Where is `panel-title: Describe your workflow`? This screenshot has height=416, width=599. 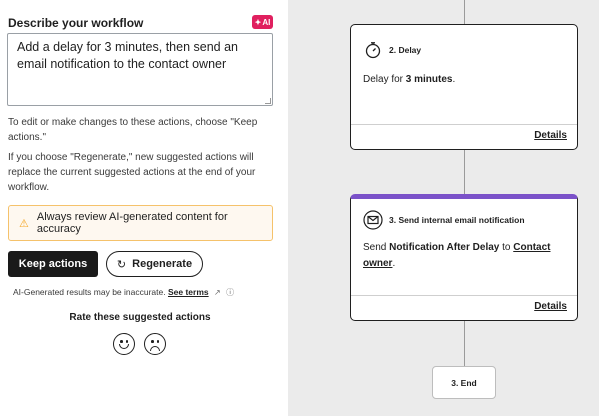
panel-title: Describe your workflow is located at coordinates (76, 23).